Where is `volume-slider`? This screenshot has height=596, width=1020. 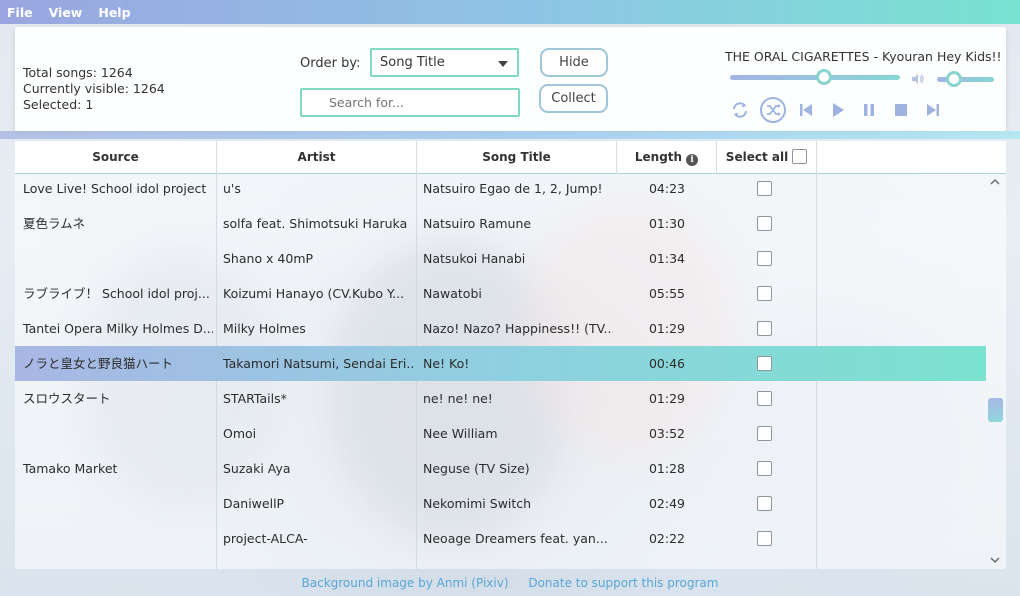
volume-slider is located at coordinates (965, 79).